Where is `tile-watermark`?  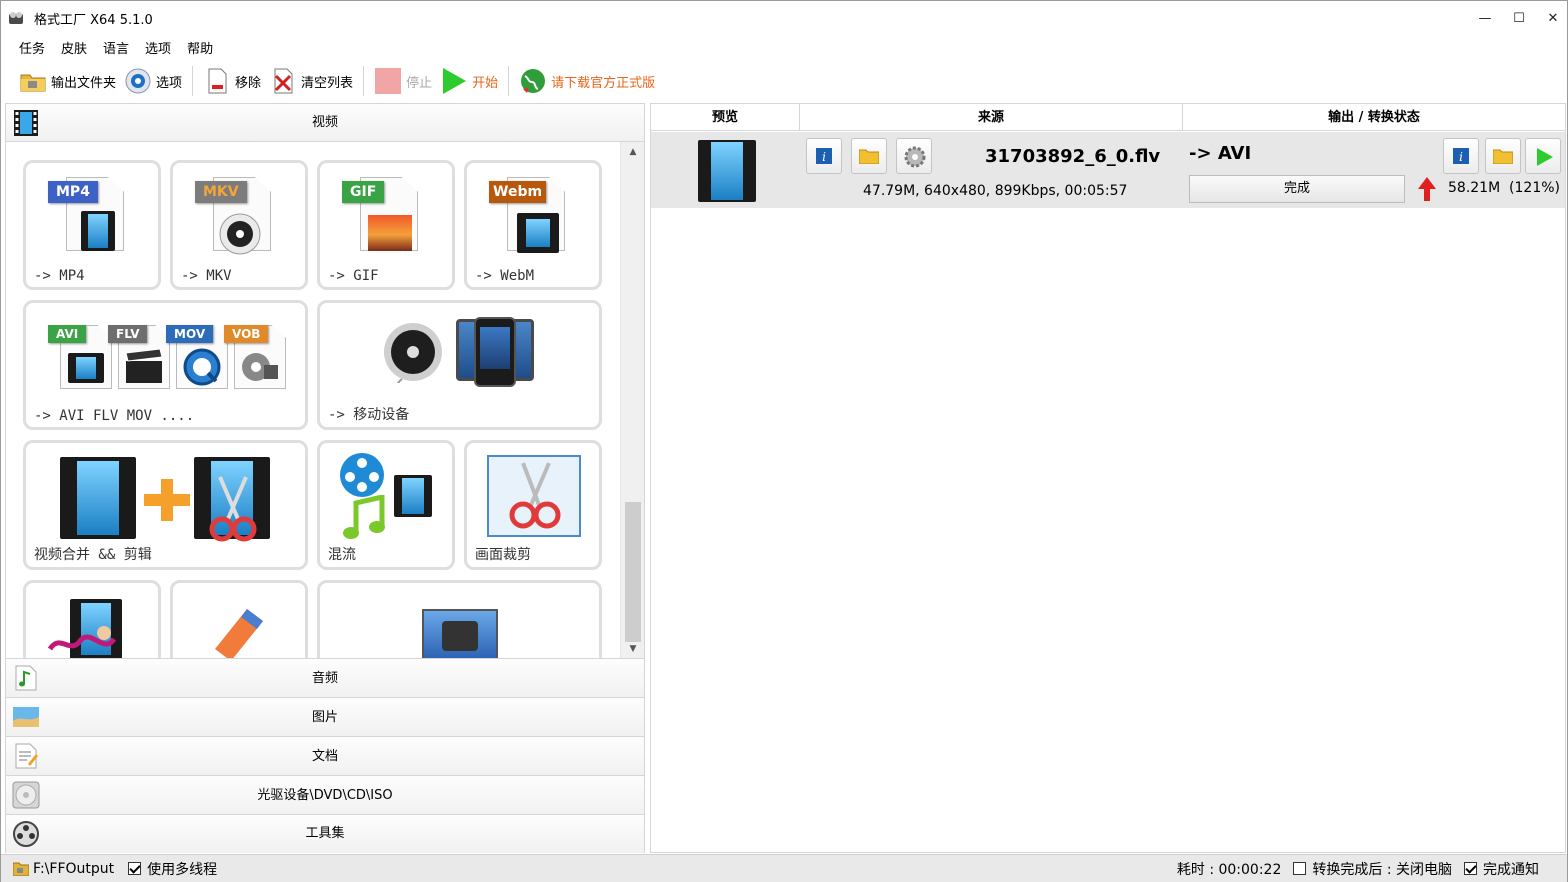 tile-watermark is located at coordinates (92, 619).